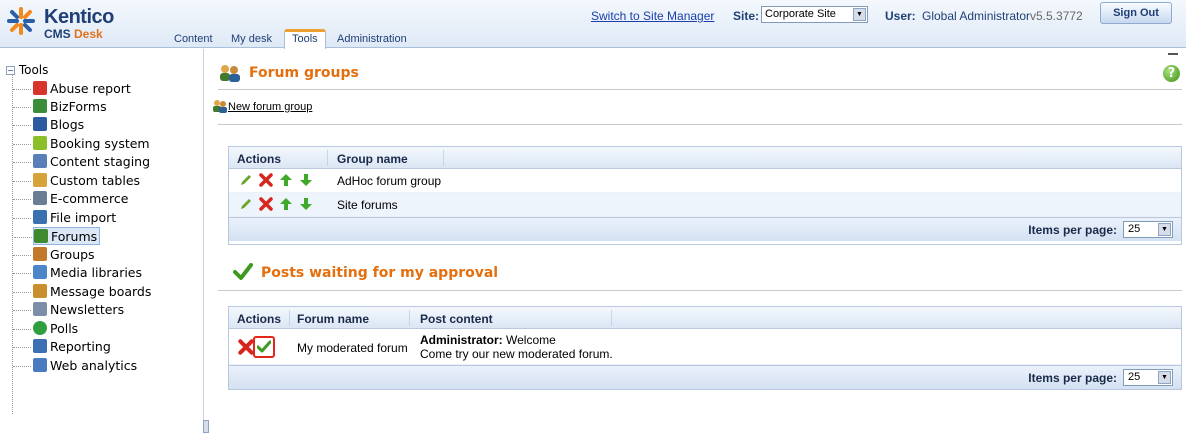  I want to click on sidebar-item-custom-tables: Custom tables, so click(77, 181).